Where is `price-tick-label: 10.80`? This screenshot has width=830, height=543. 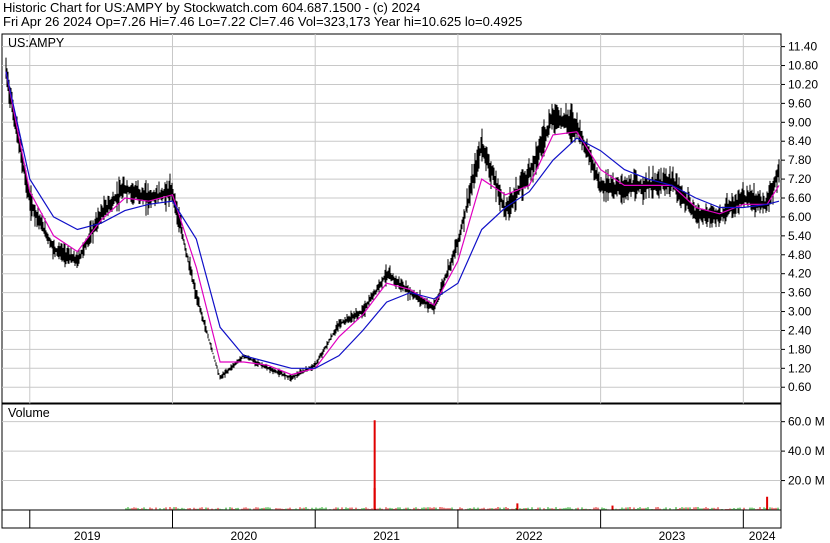
price-tick-label: 10.80 is located at coordinates (803, 66).